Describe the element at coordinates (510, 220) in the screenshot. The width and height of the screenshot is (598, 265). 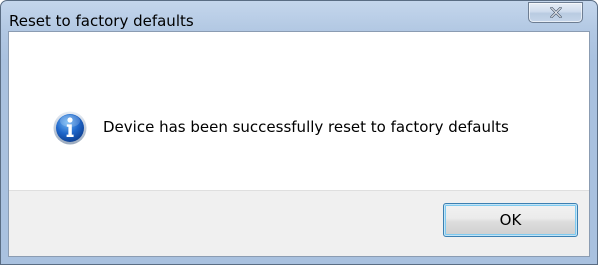
I see `ok-button: OK` at that location.